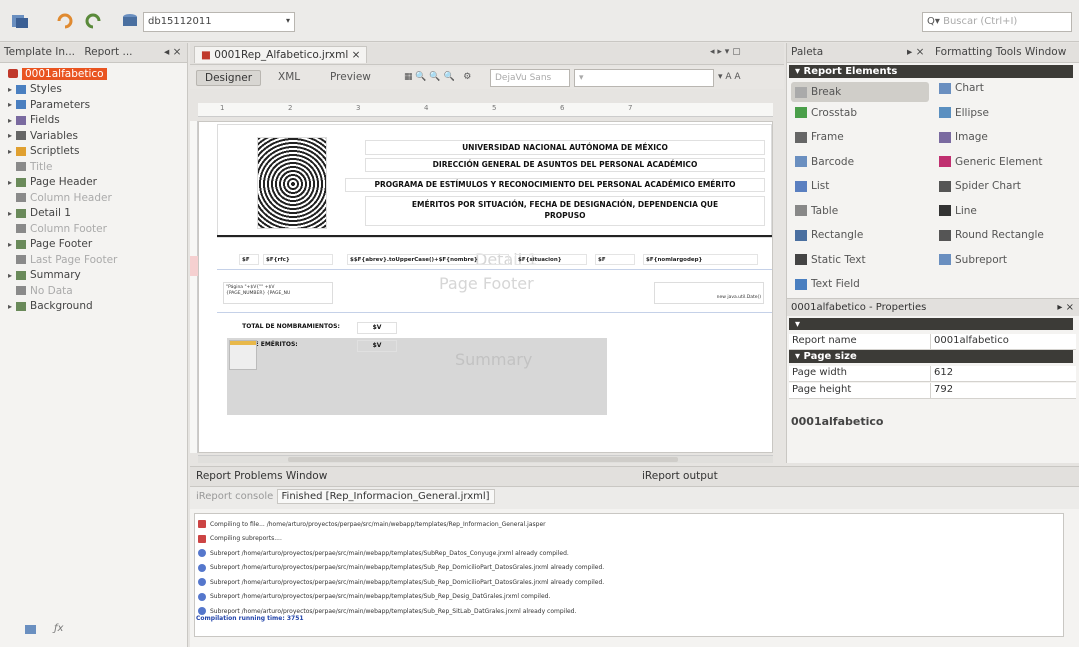  Describe the element at coordinates (97, 74) in the screenshot. I see `tree-root: 0001alfabetico` at that location.